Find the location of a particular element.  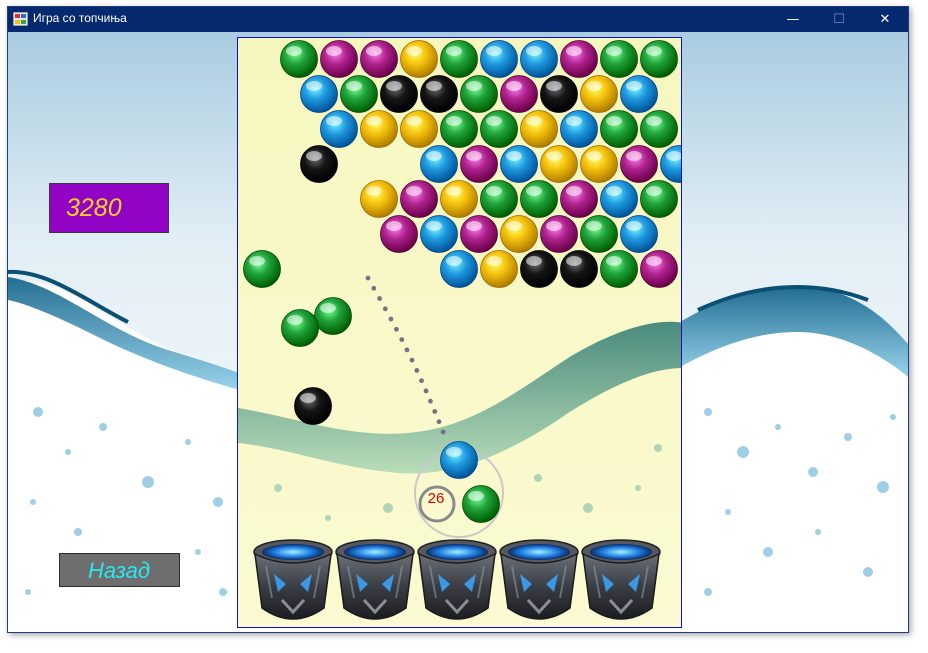

minimize-button: — is located at coordinates (793, 19).